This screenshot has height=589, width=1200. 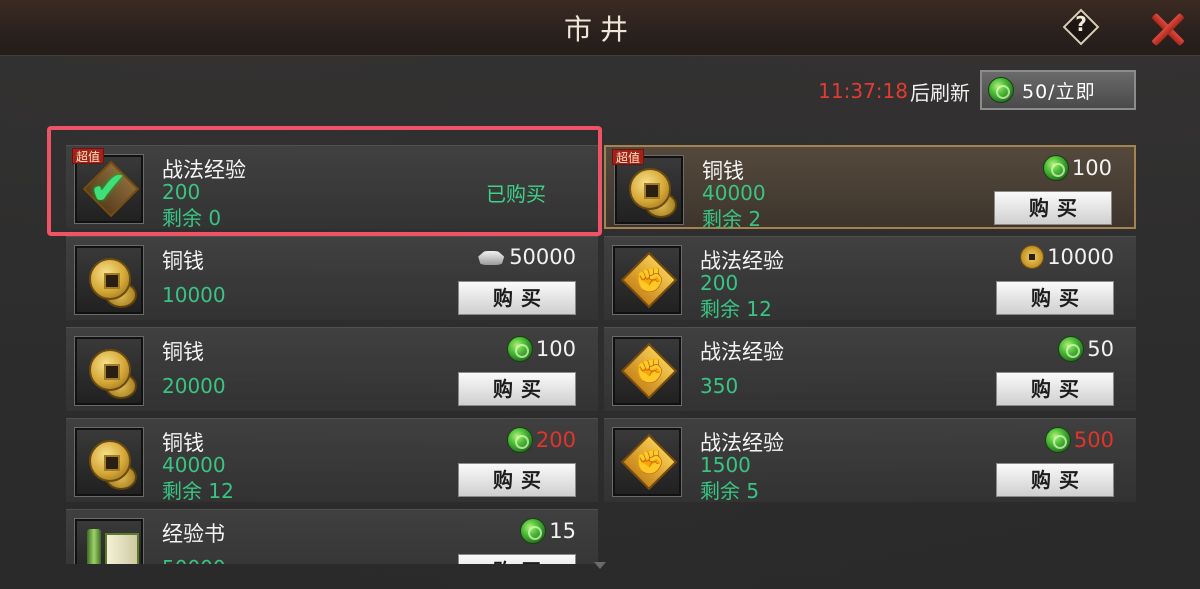 What do you see at coordinates (730, 491) in the screenshot?
I see `item-remaining: 剩余 5` at bounding box center [730, 491].